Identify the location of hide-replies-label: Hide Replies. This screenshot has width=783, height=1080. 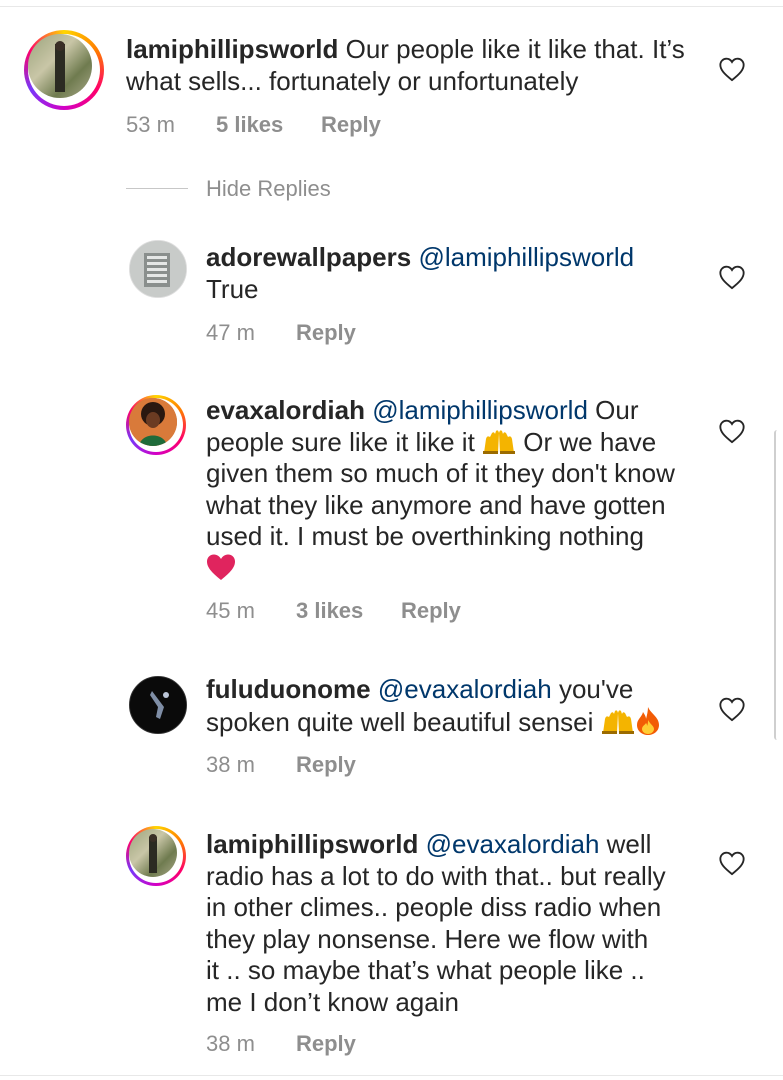
(268, 188).